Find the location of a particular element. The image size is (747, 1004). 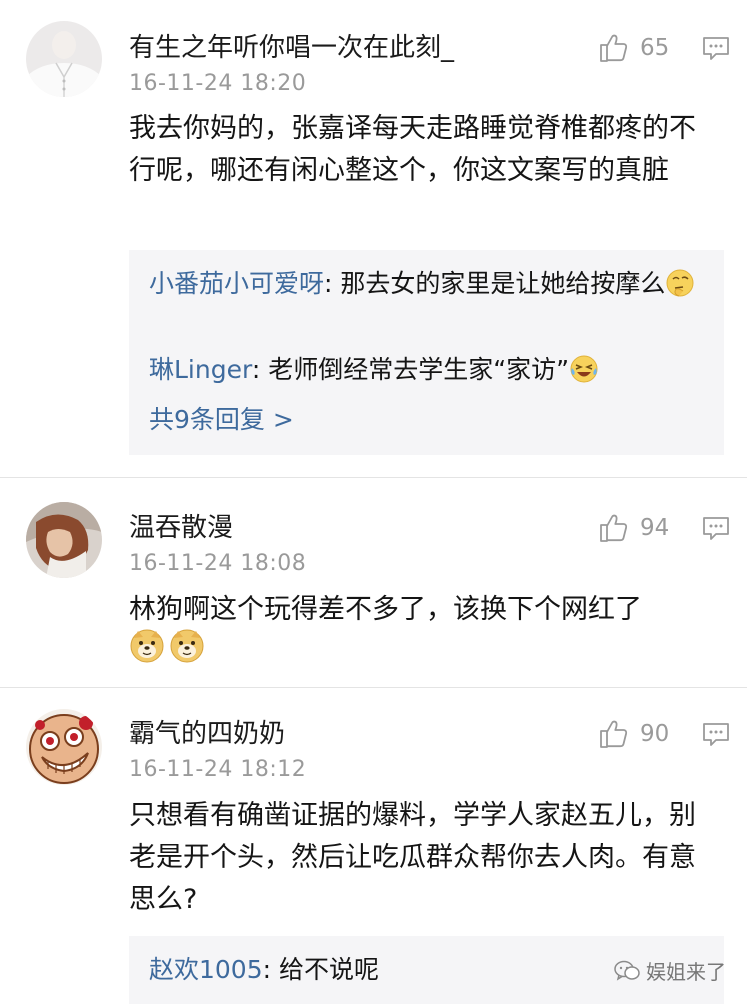

reply-username: 小番茄小可爱呀 is located at coordinates (236, 283).